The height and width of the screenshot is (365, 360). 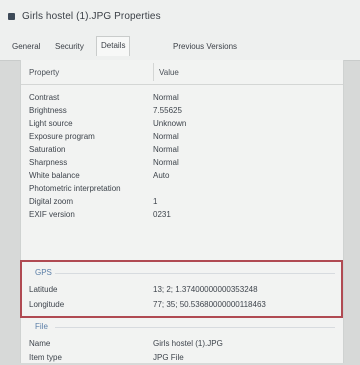 I want to click on table-row: White balance Auto, so click(x=182, y=176).